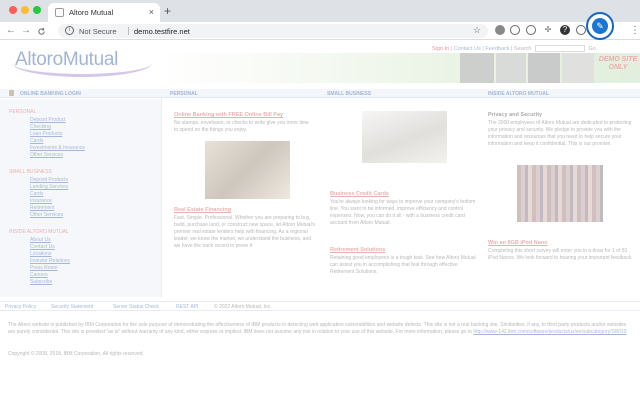 The height and width of the screenshot is (400, 640). What do you see at coordinates (82, 70) in the screenshot?
I see `logo-swoosh` at bounding box center [82, 70].